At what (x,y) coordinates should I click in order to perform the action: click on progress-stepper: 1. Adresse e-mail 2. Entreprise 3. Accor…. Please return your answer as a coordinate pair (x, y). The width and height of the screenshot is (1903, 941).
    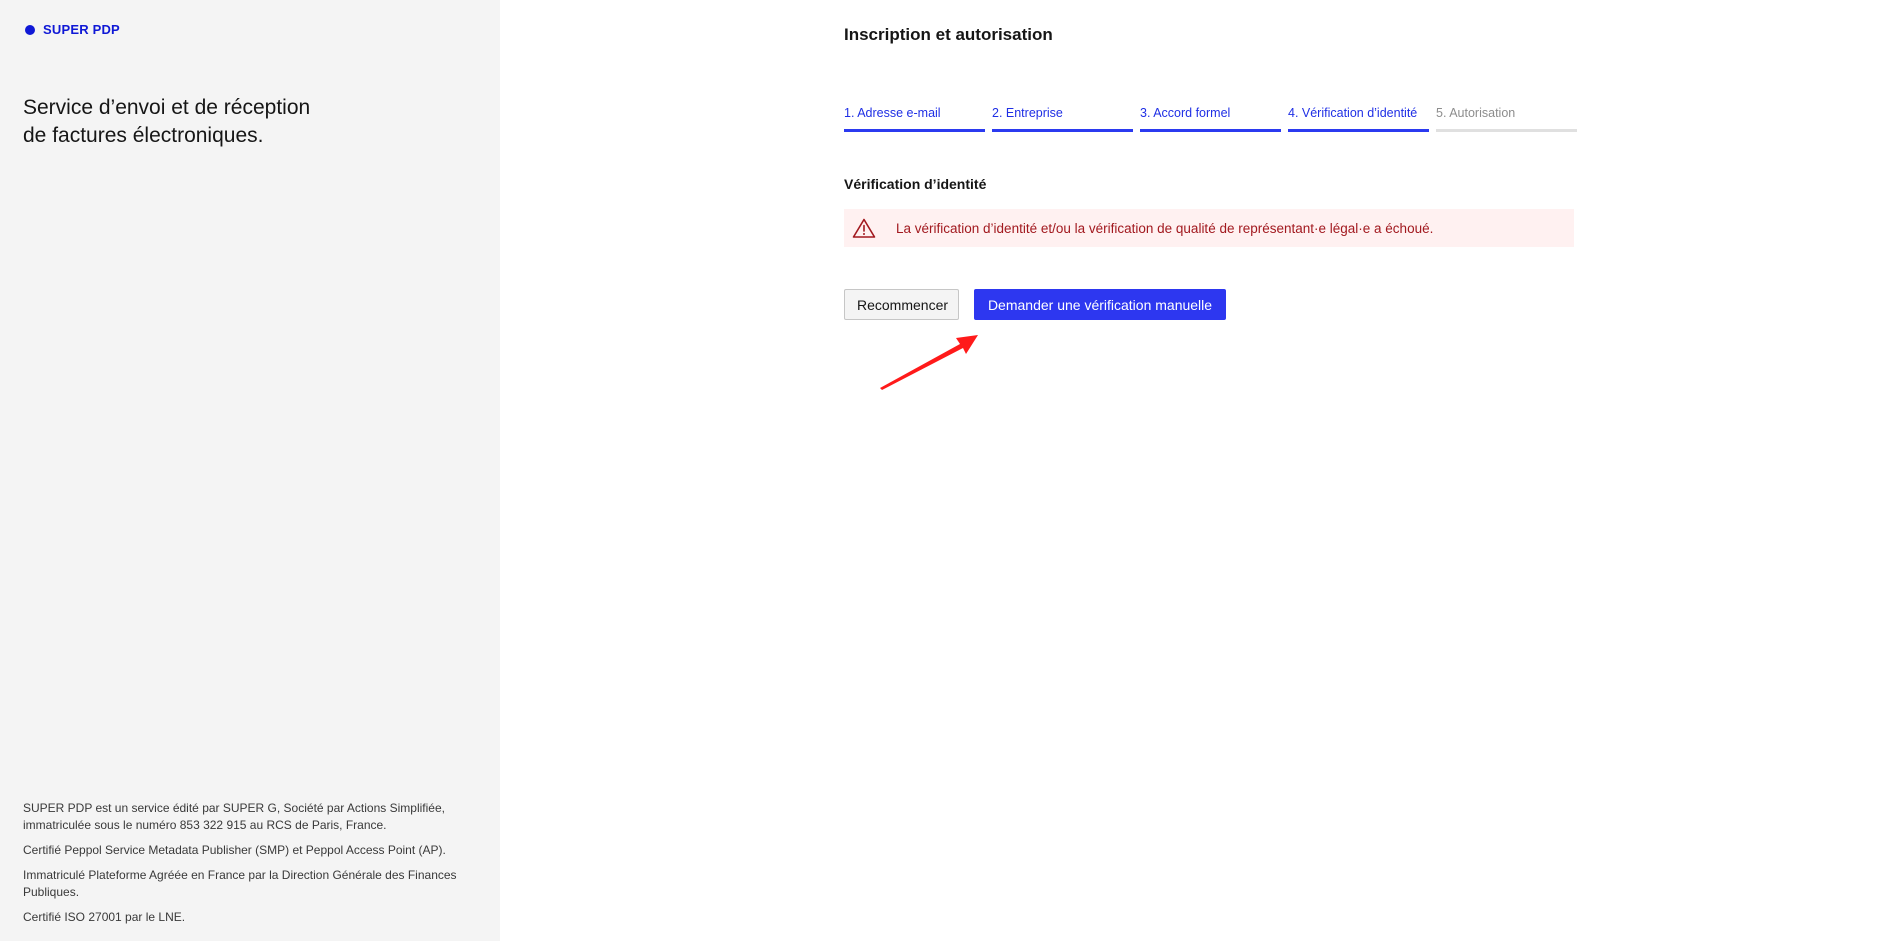
    Looking at the image, I should click on (1210, 118).